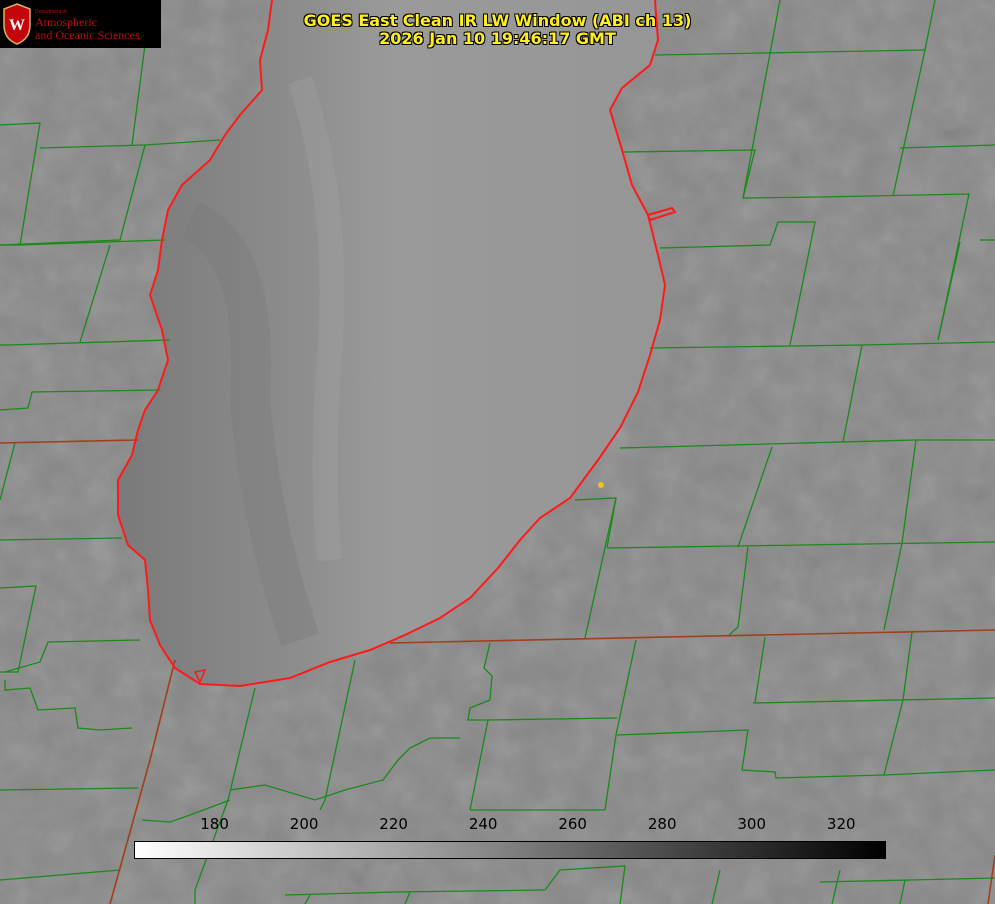 The height and width of the screenshot is (904, 995). I want to click on colorbar-tick-label: 320, so click(841, 824).